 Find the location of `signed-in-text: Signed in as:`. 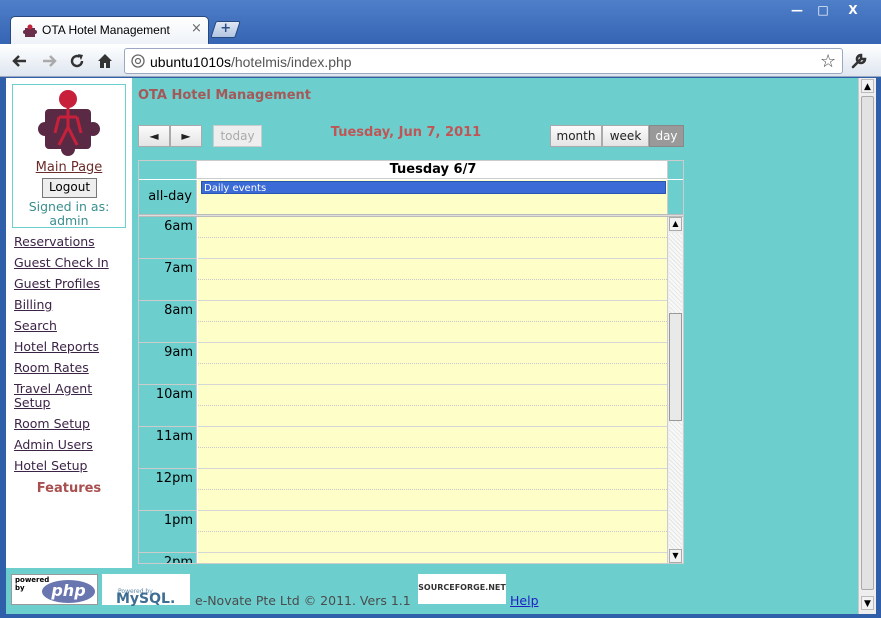

signed-in-text: Signed in as: is located at coordinates (69, 206).